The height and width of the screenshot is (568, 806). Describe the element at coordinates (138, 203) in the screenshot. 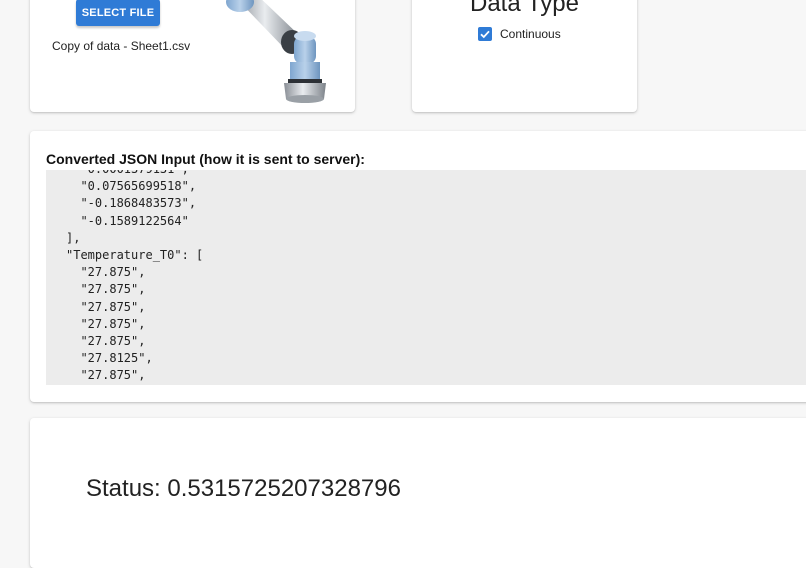

I see `json-line: "-0.1868483573",` at that location.